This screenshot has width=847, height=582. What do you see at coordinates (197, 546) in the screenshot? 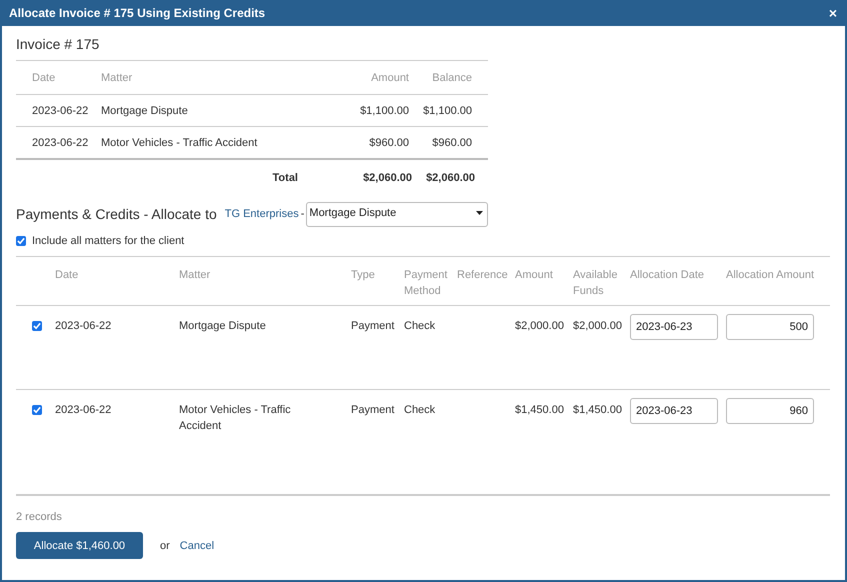
I see `cancel-link: Cancel` at bounding box center [197, 546].